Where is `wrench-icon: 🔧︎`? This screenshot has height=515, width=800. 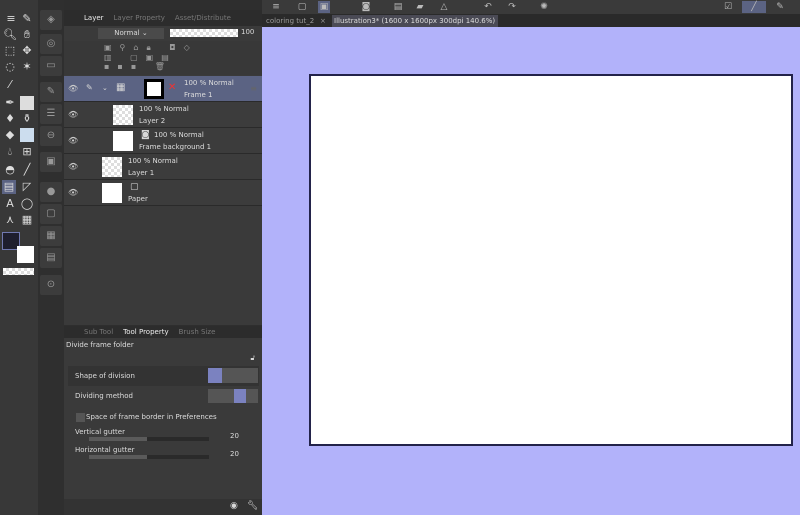
wrench-icon: 🔧︎ is located at coordinates (252, 506).